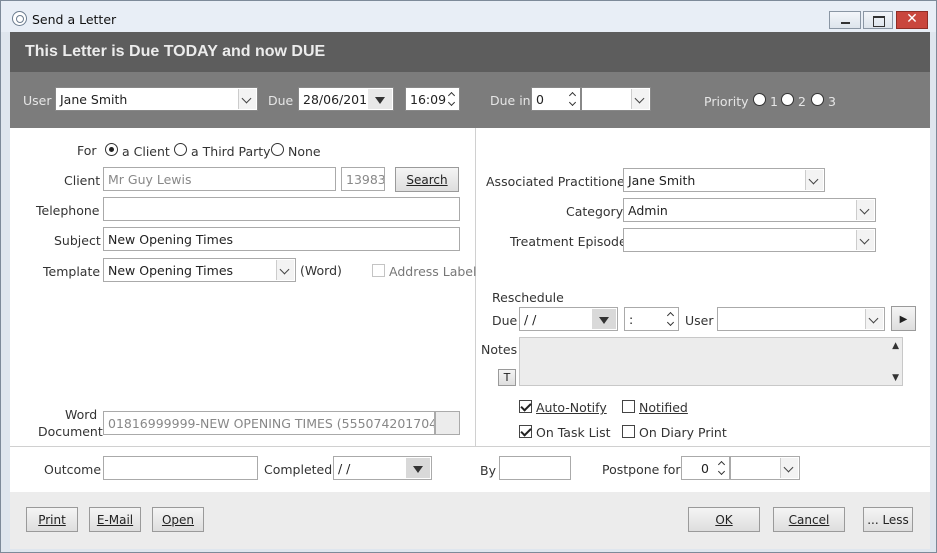 This screenshot has width=937, height=553. Describe the element at coordinates (895, 346) in the screenshot. I see `scroll-up-icon: ▲` at that location.